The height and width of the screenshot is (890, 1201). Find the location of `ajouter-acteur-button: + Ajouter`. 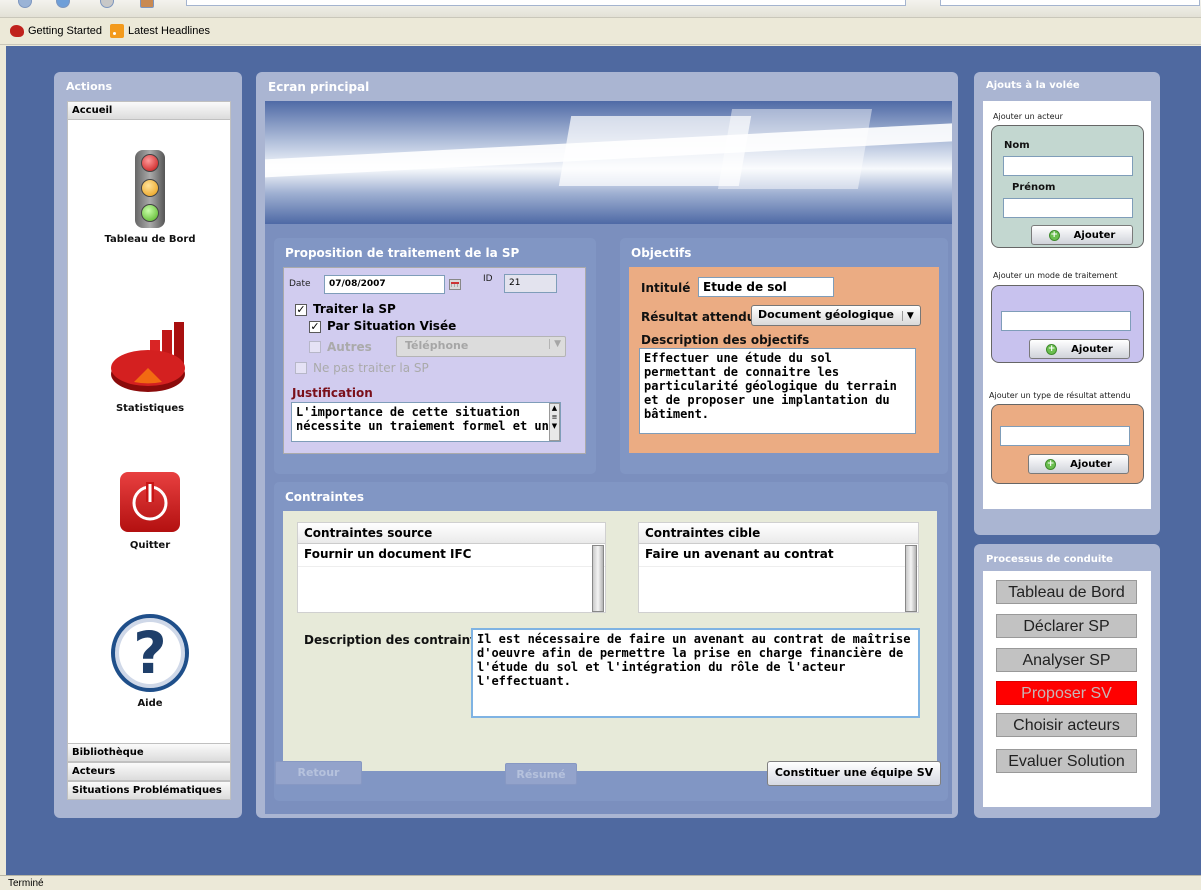

ajouter-acteur-button: + Ajouter is located at coordinates (1082, 235).